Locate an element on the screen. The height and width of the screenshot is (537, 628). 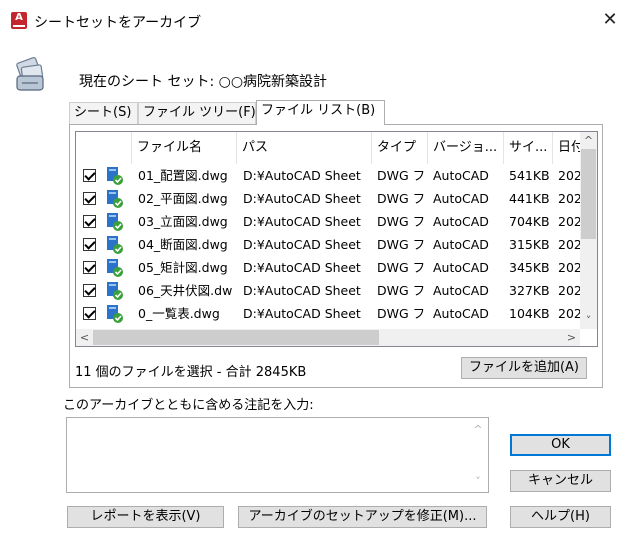
selection-summary: 11 個のファイルを選択 - 合計 2845KB is located at coordinates (191, 372).